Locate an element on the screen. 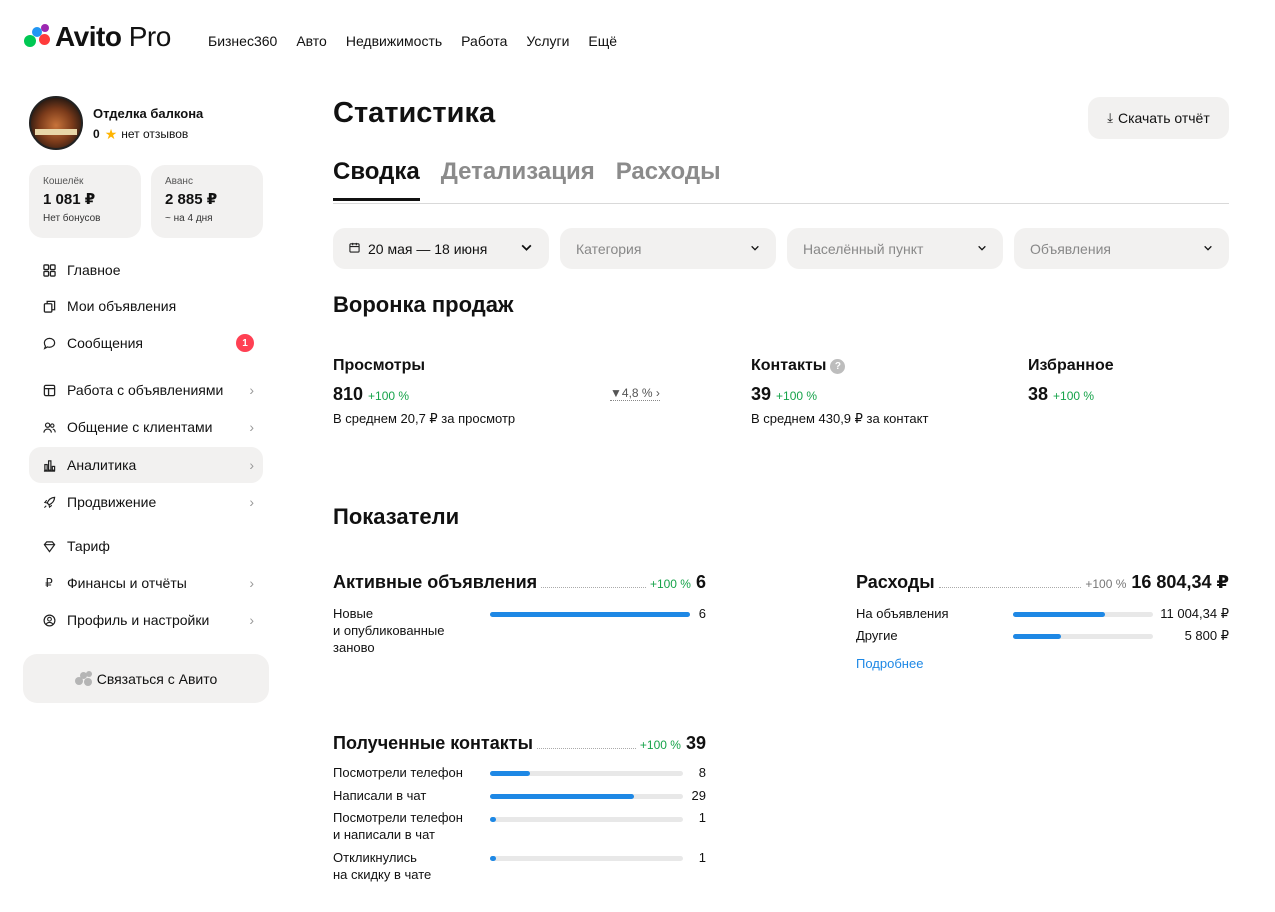 The image size is (1275, 912). contacts-value: 39 is located at coordinates (761, 394).